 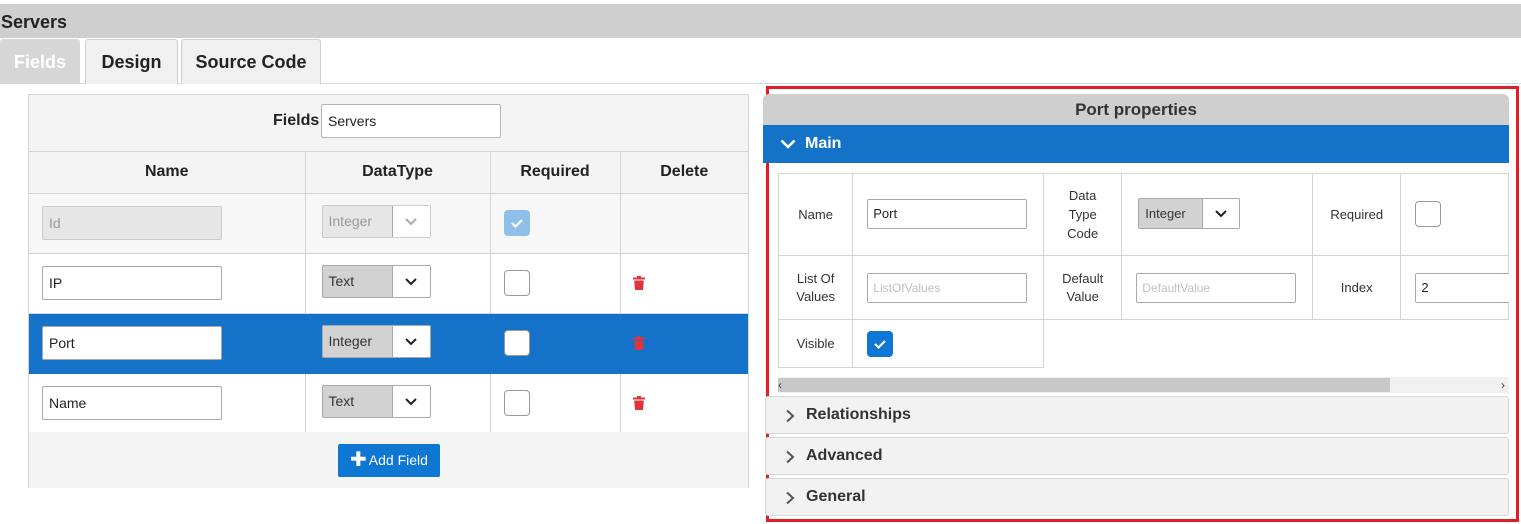 I want to click on label-line: Value, so click(x=1082, y=296).